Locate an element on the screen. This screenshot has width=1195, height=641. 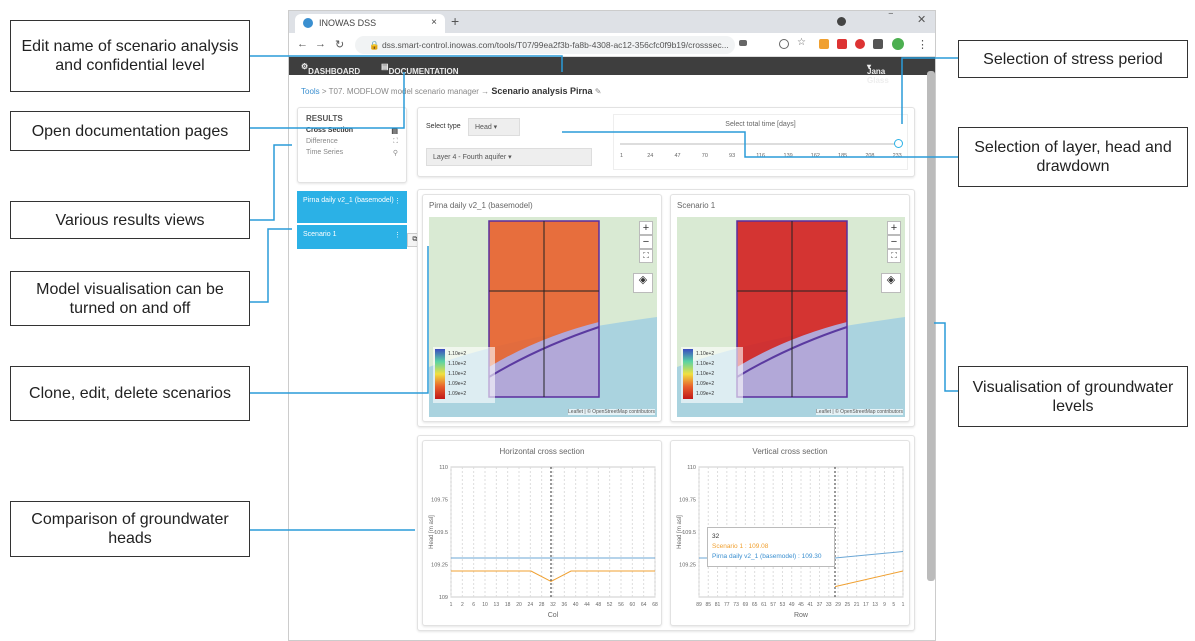
right-map-attribution: Leaflet | © OpenStreetMap contributors is located at coordinates (859, 412).